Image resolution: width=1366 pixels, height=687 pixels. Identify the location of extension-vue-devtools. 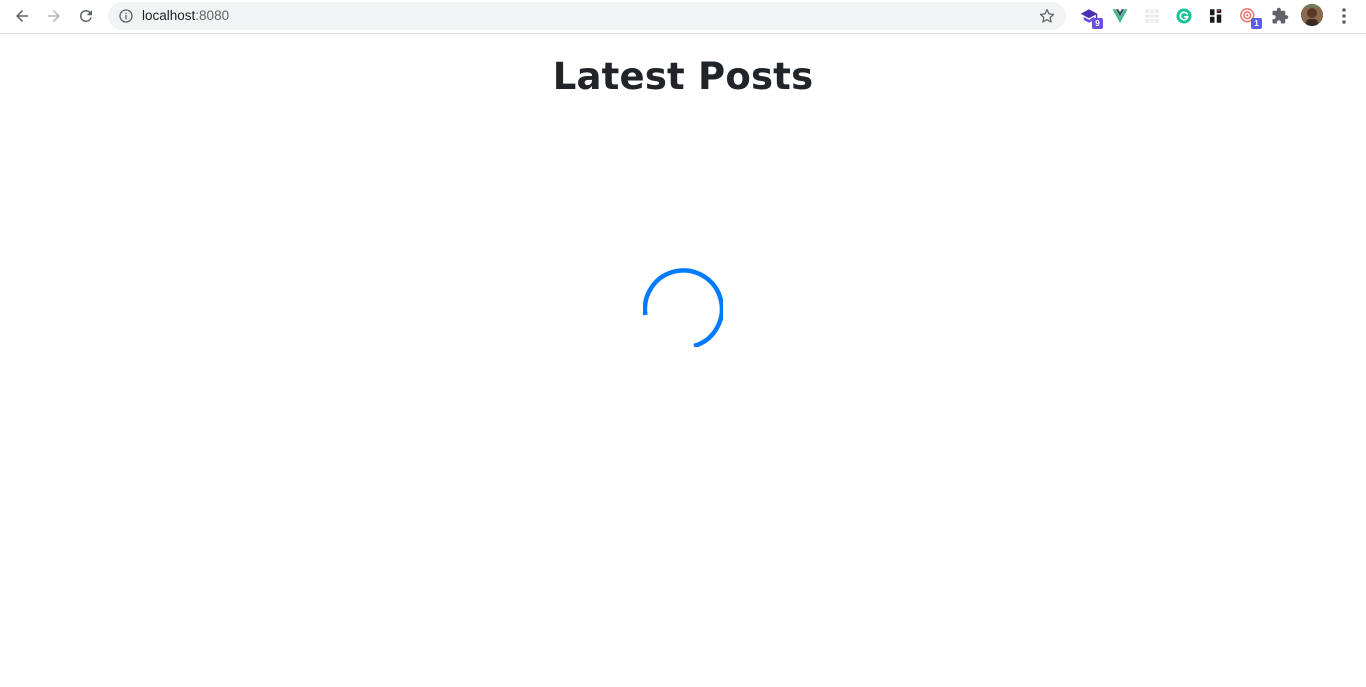
(1120, 16).